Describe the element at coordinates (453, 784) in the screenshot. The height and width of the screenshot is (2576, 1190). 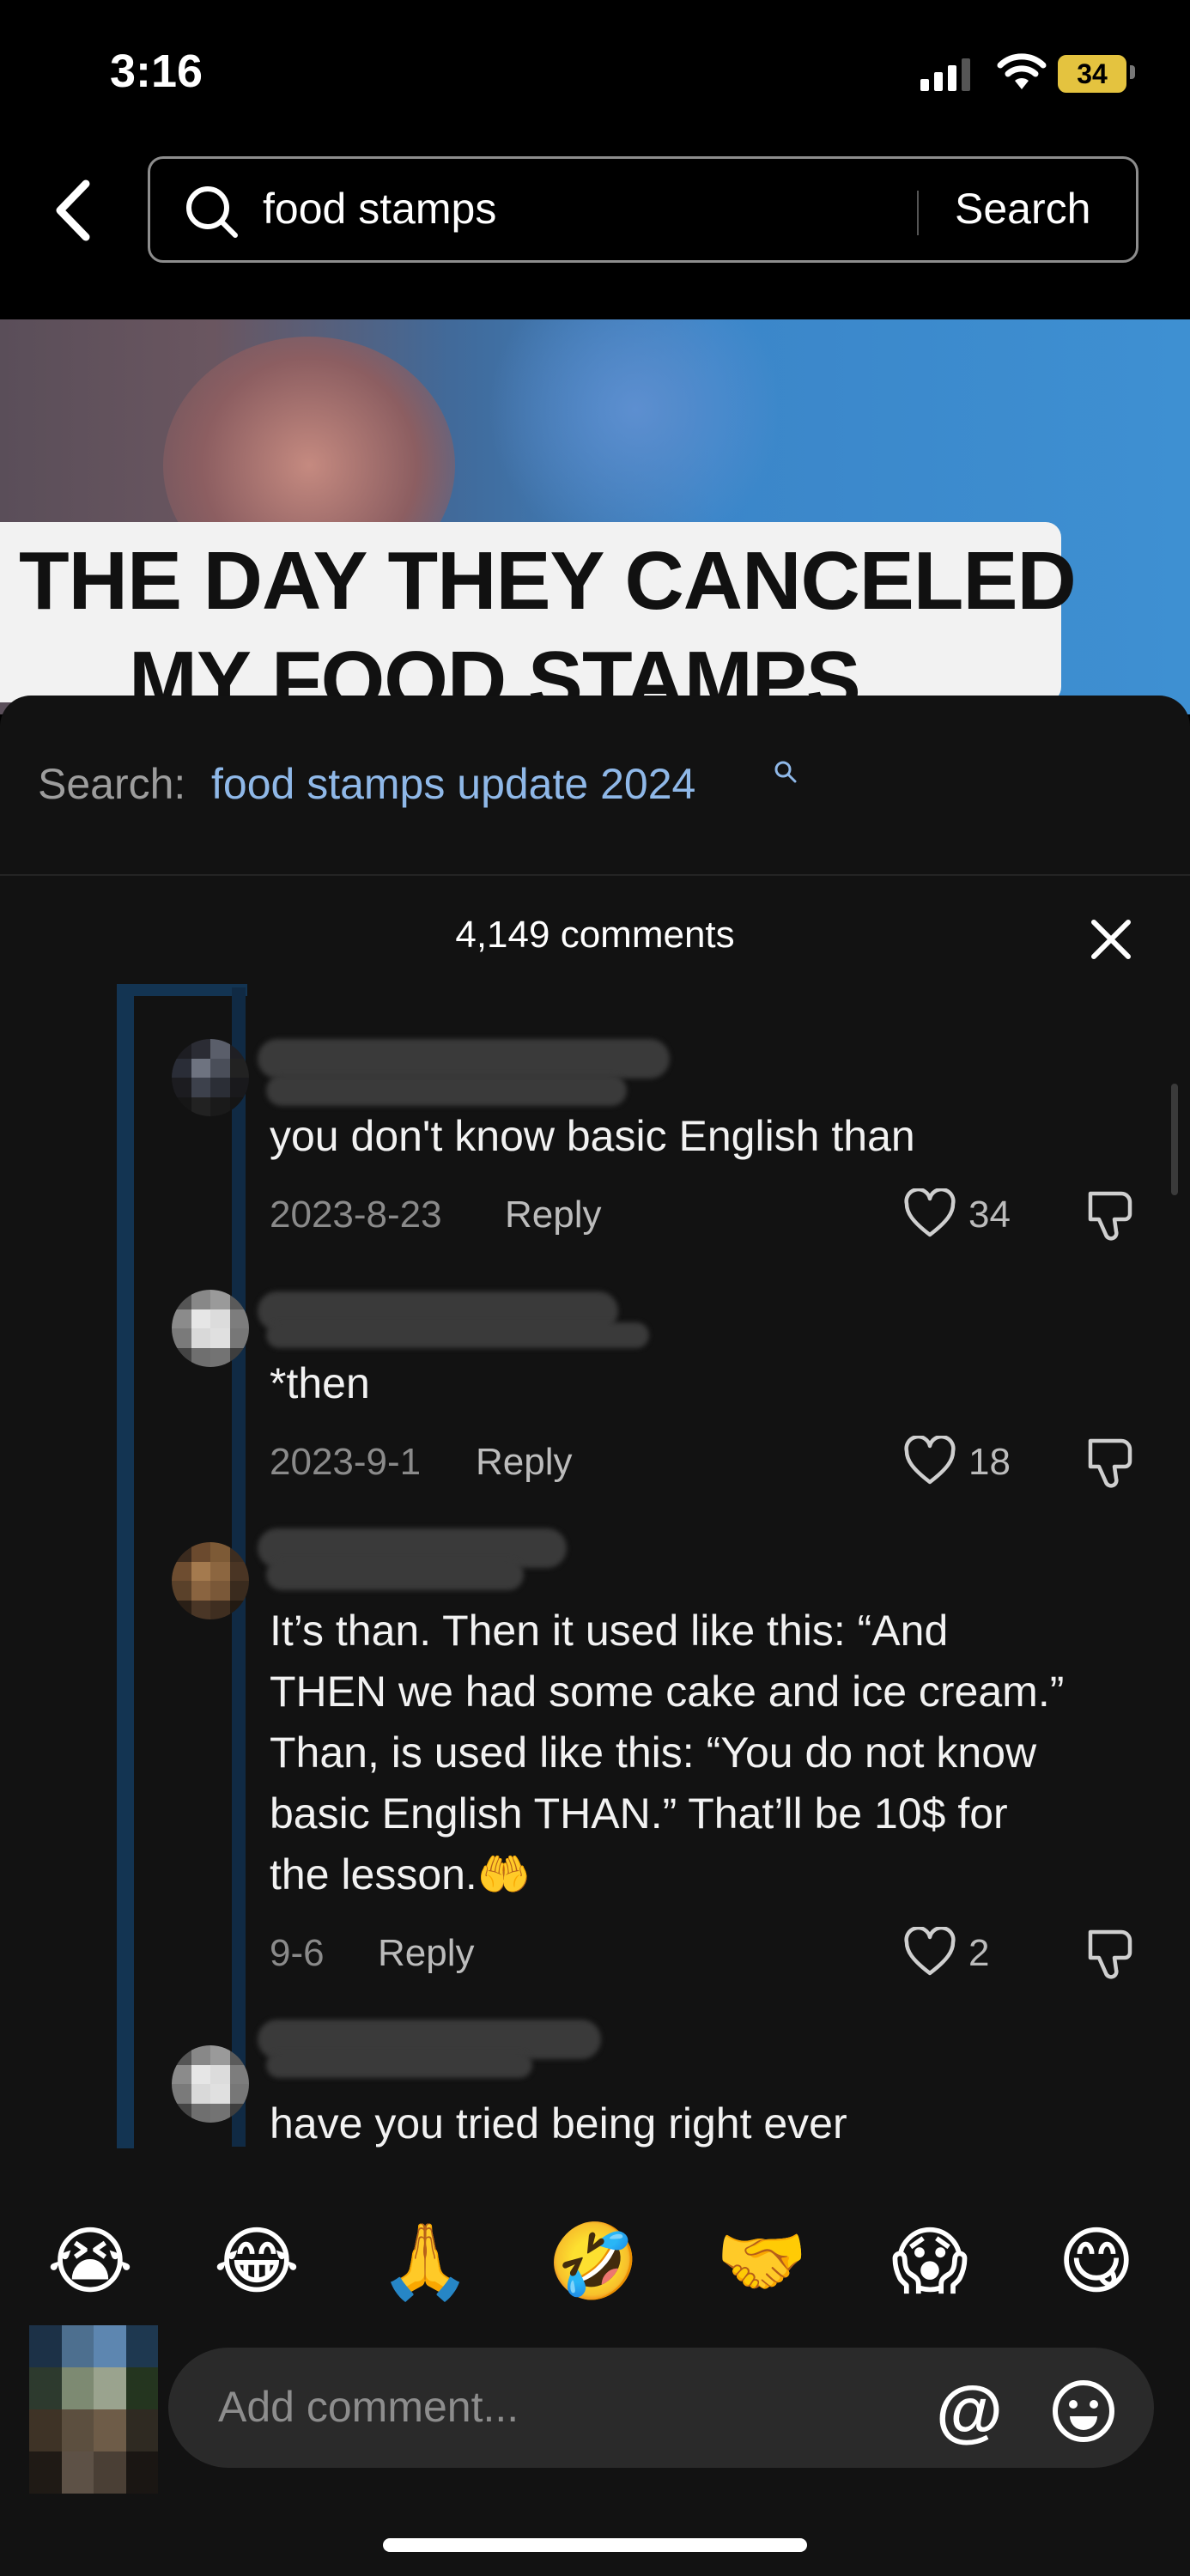
I see `related-search-link: food stamps update 2024` at that location.